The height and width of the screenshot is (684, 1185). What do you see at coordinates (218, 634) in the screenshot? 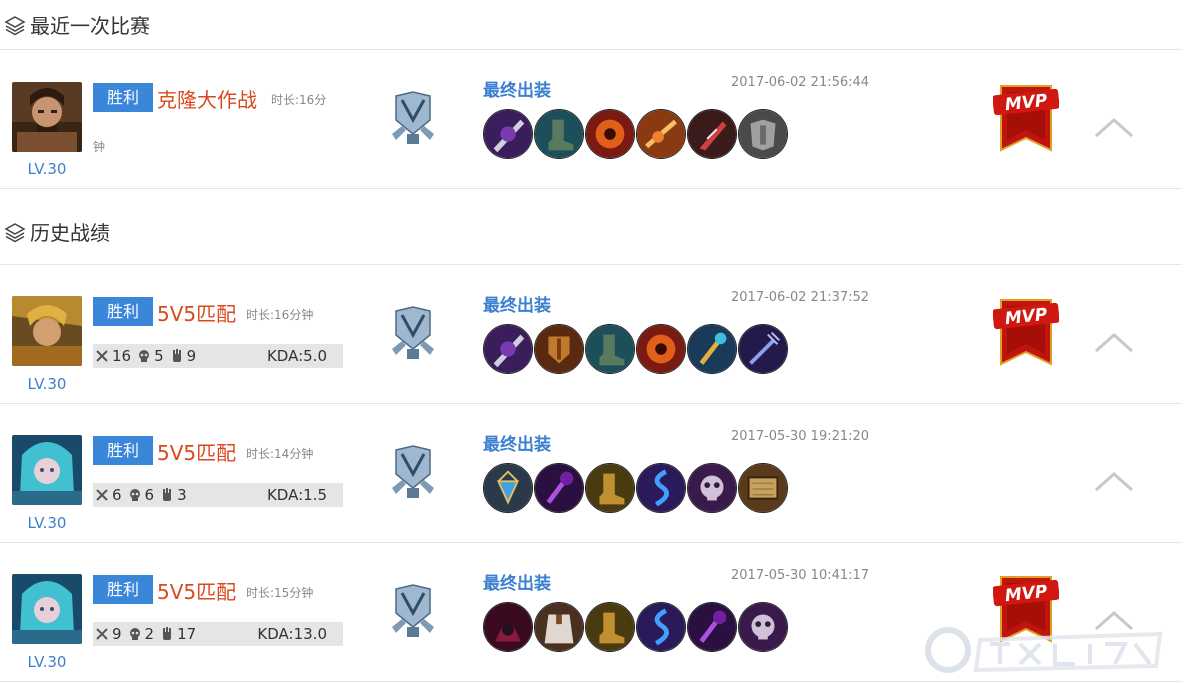
I see `kda-stats-bar: 9 2 17 KDA:13.0` at bounding box center [218, 634].